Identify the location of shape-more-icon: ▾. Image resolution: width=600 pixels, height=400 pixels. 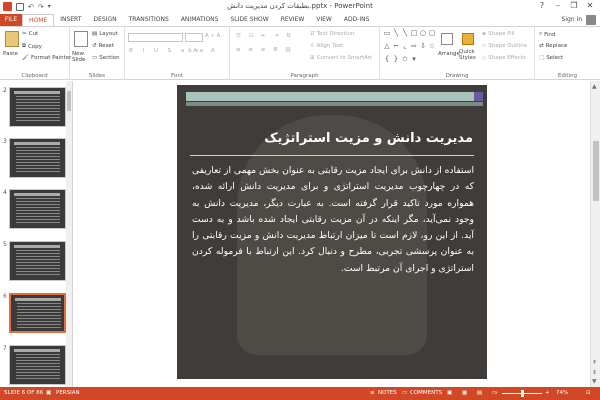
(414, 61).